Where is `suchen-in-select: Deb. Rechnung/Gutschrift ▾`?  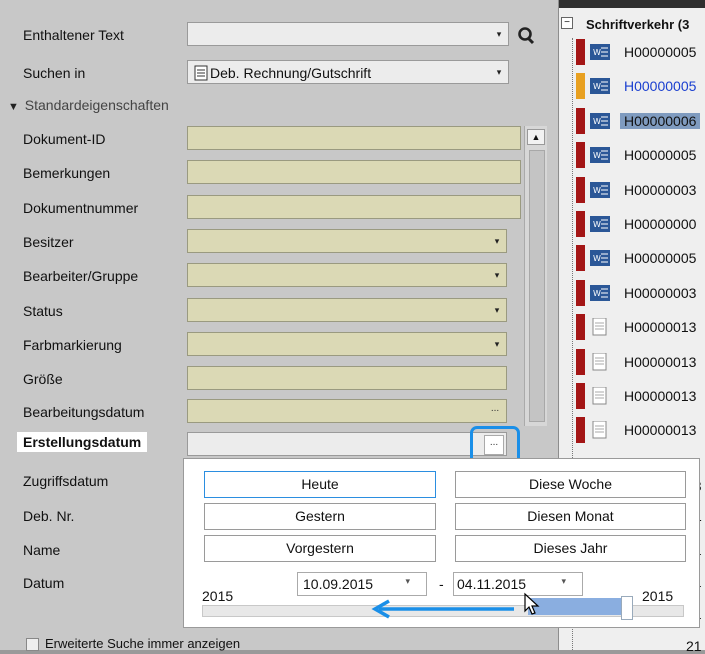
suchen-in-select: Deb. Rechnung/Gutschrift ▾ is located at coordinates (348, 72).